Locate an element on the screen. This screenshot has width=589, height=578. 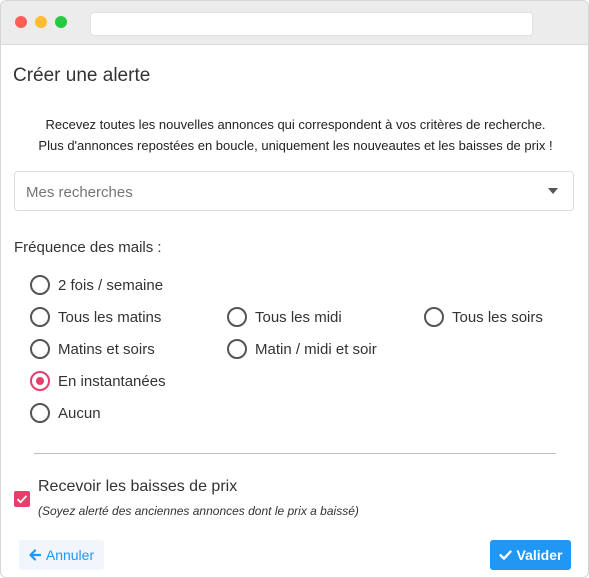
radio-label: En instantanées is located at coordinates (112, 381).